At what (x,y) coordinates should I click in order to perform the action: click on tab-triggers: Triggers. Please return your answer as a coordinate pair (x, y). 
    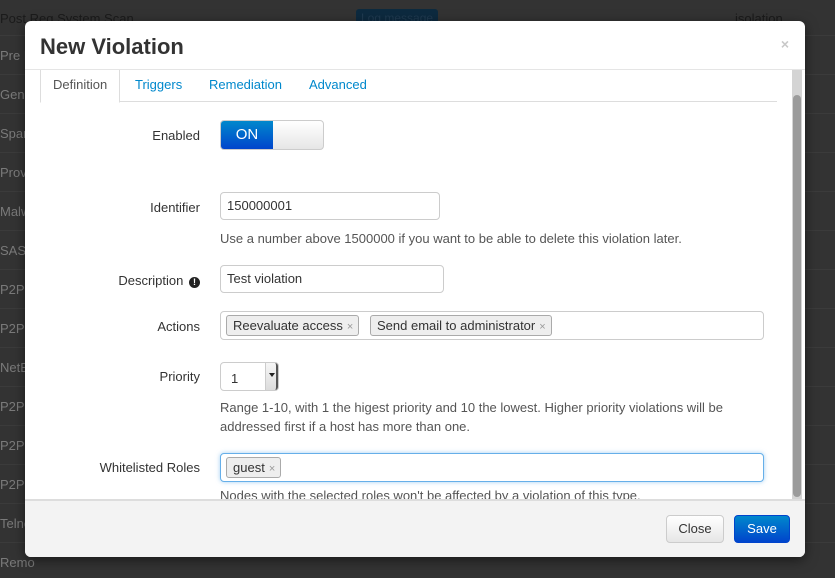
    Looking at the image, I should click on (158, 86).